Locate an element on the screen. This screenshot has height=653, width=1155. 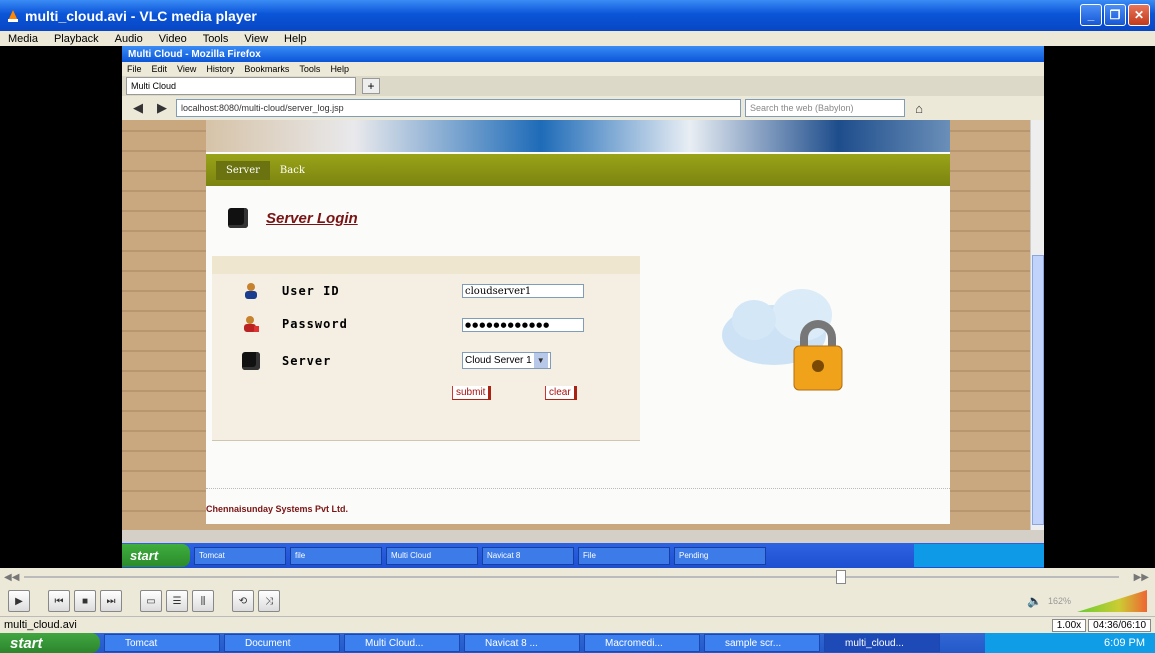
firefox-tabbar: Multi Cloud + is located at coordinates (583, 86).